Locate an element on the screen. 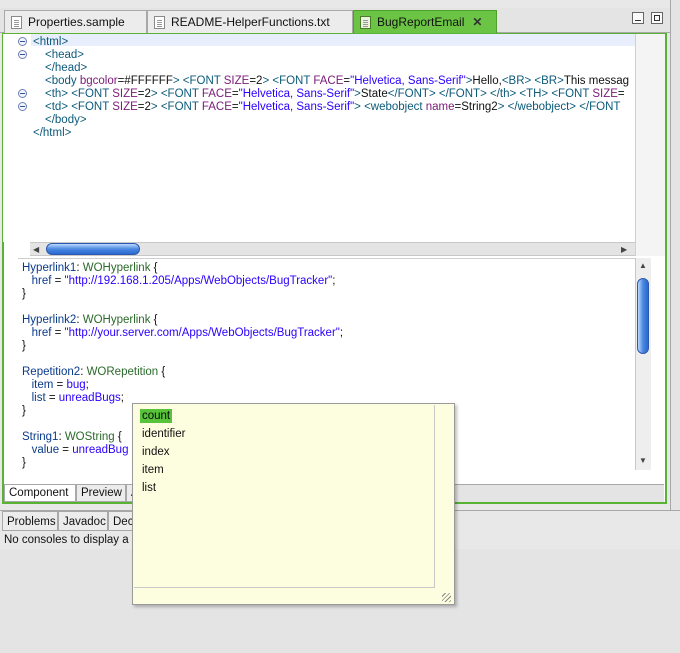  wod-source-line: Hyperlink2: WOHyperlink { is located at coordinates (90, 320).